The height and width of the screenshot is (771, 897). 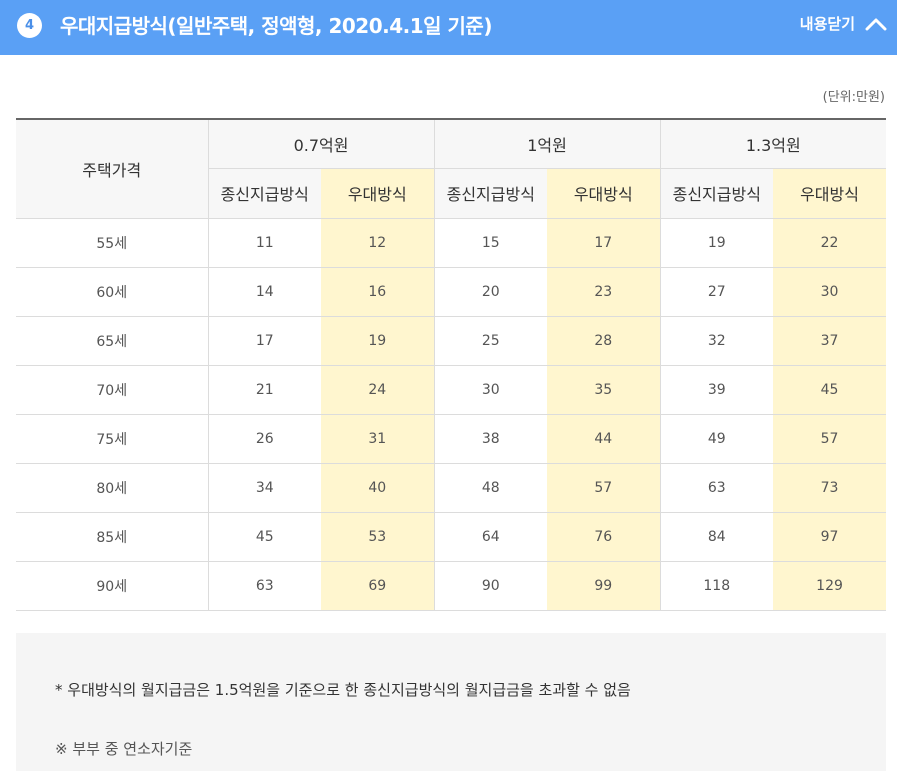 I want to click on age-cell: 70세, so click(x=112, y=390).